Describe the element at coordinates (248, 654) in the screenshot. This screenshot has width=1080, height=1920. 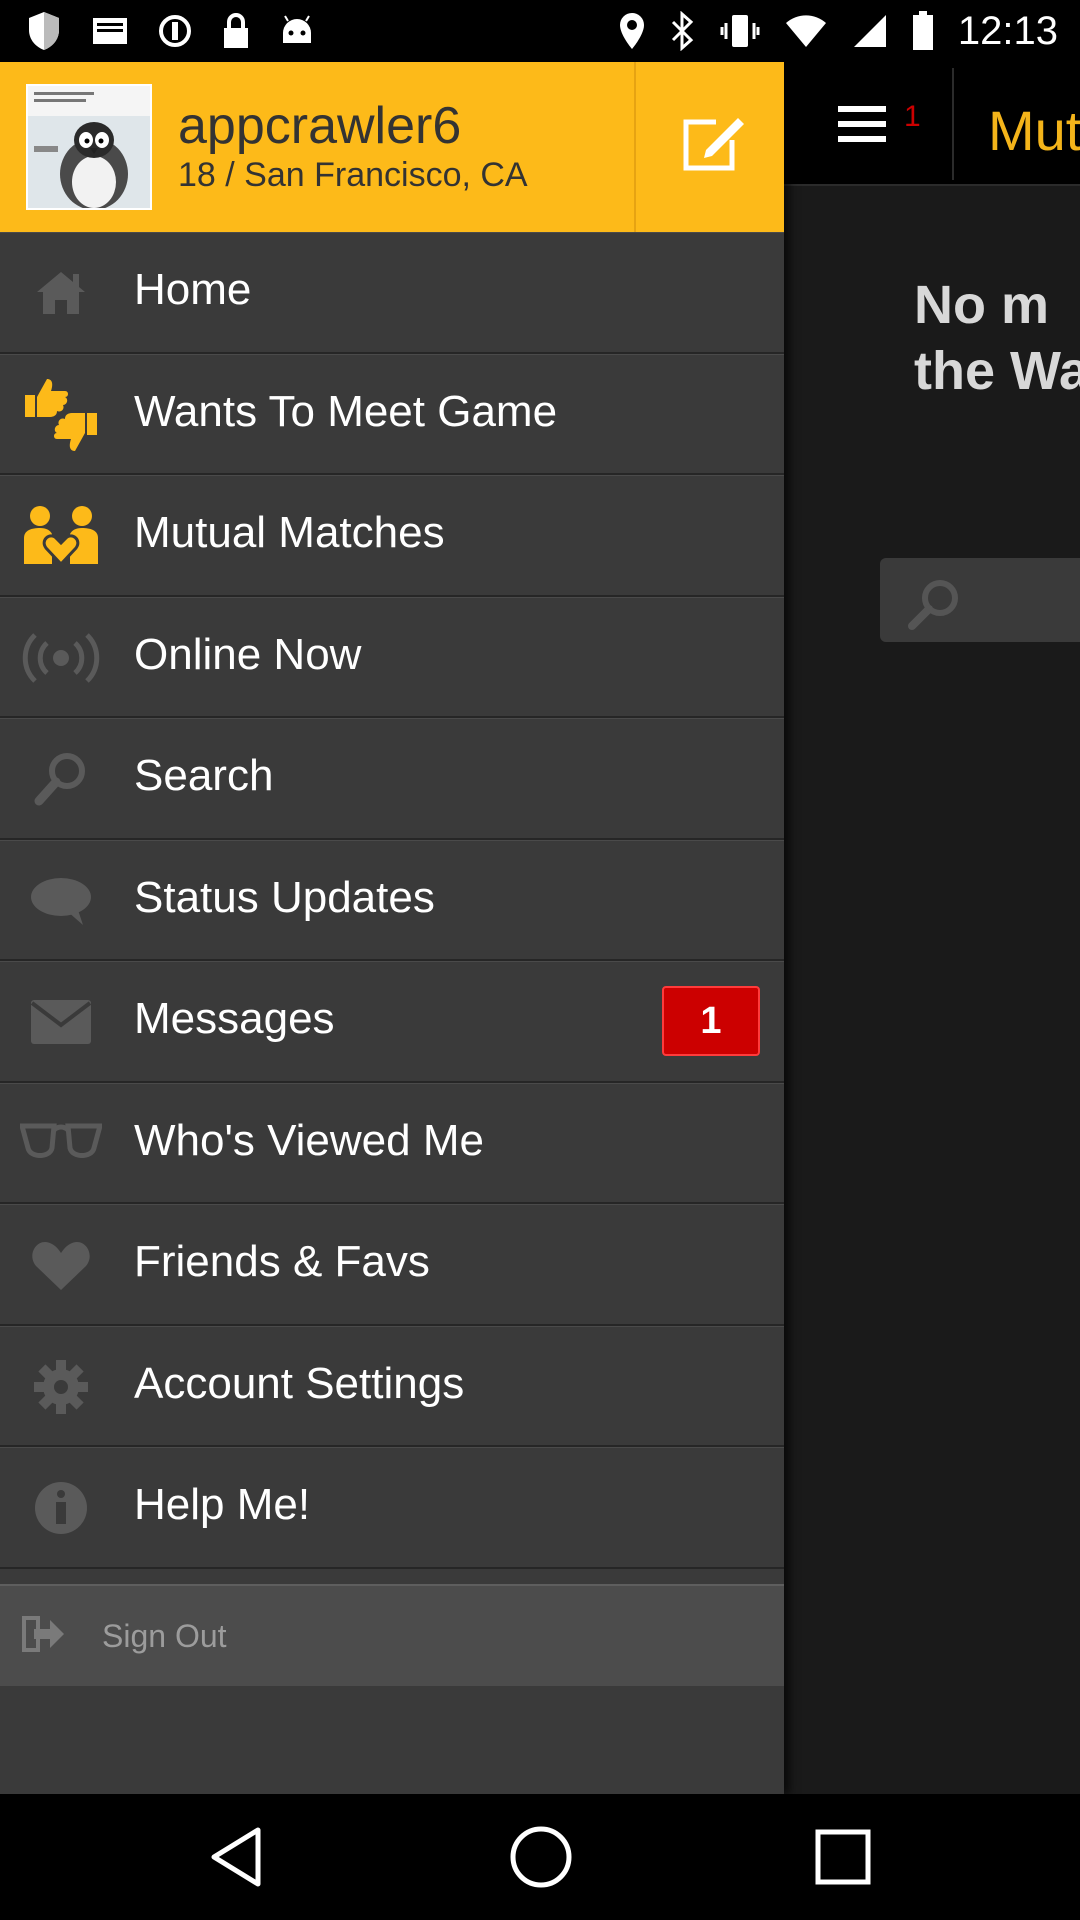
I see `menu-item-label: Online Now` at that location.